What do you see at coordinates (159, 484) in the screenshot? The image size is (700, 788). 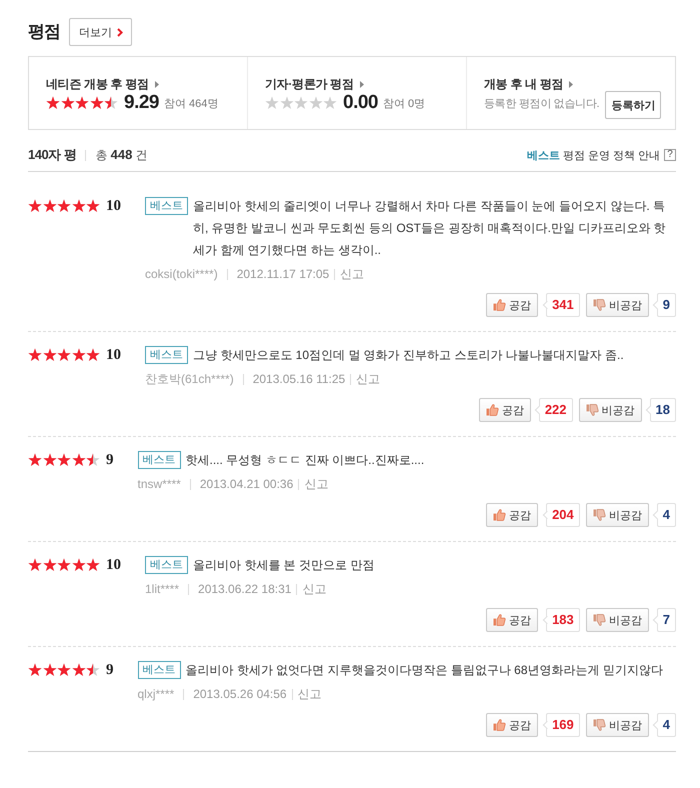 I see `author-name: tnsw****` at bounding box center [159, 484].